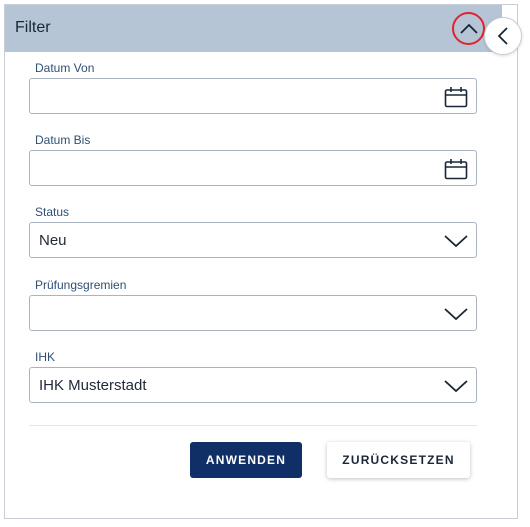 Image resolution: width=530 pixels, height=527 pixels. I want to click on filter-header: Filter, so click(253, 28).